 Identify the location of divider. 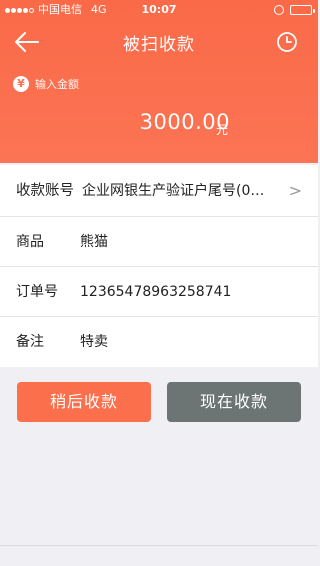
(159, 545).